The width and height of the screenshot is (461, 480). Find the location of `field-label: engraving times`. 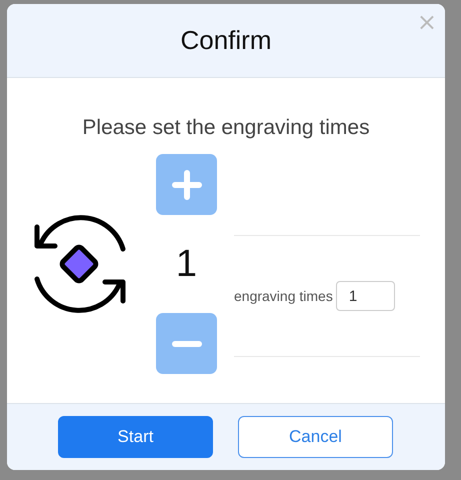

field-label: engraving times is located at coordinates (283, 296).